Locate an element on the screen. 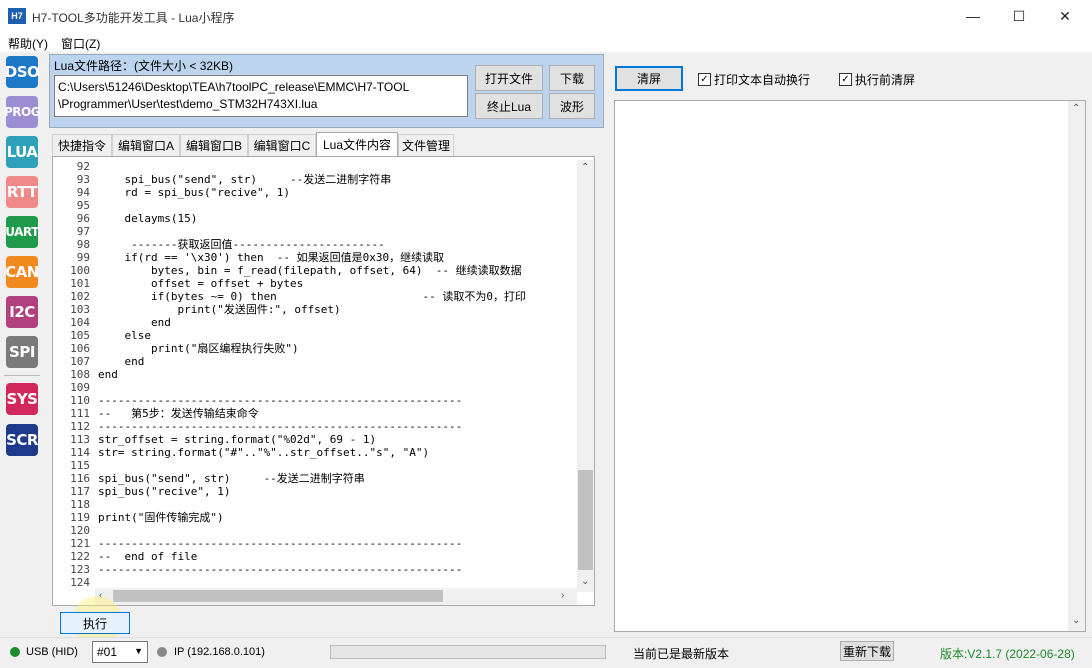 The height and width of the screenshot is (668, 1092). line-number: 96 is located at coordinates (83, 218).